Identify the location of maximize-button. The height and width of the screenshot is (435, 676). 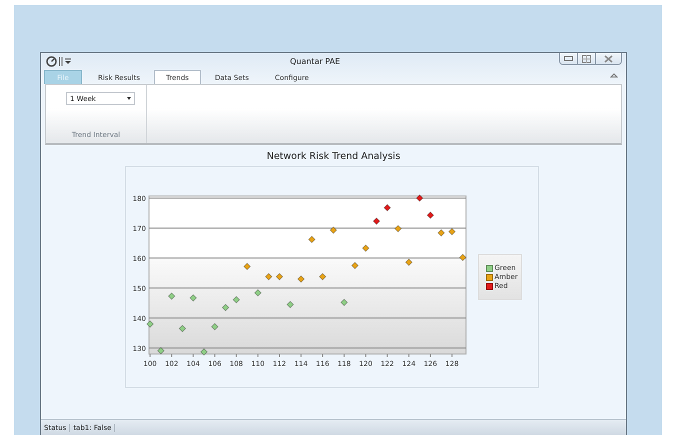
(587, 58).